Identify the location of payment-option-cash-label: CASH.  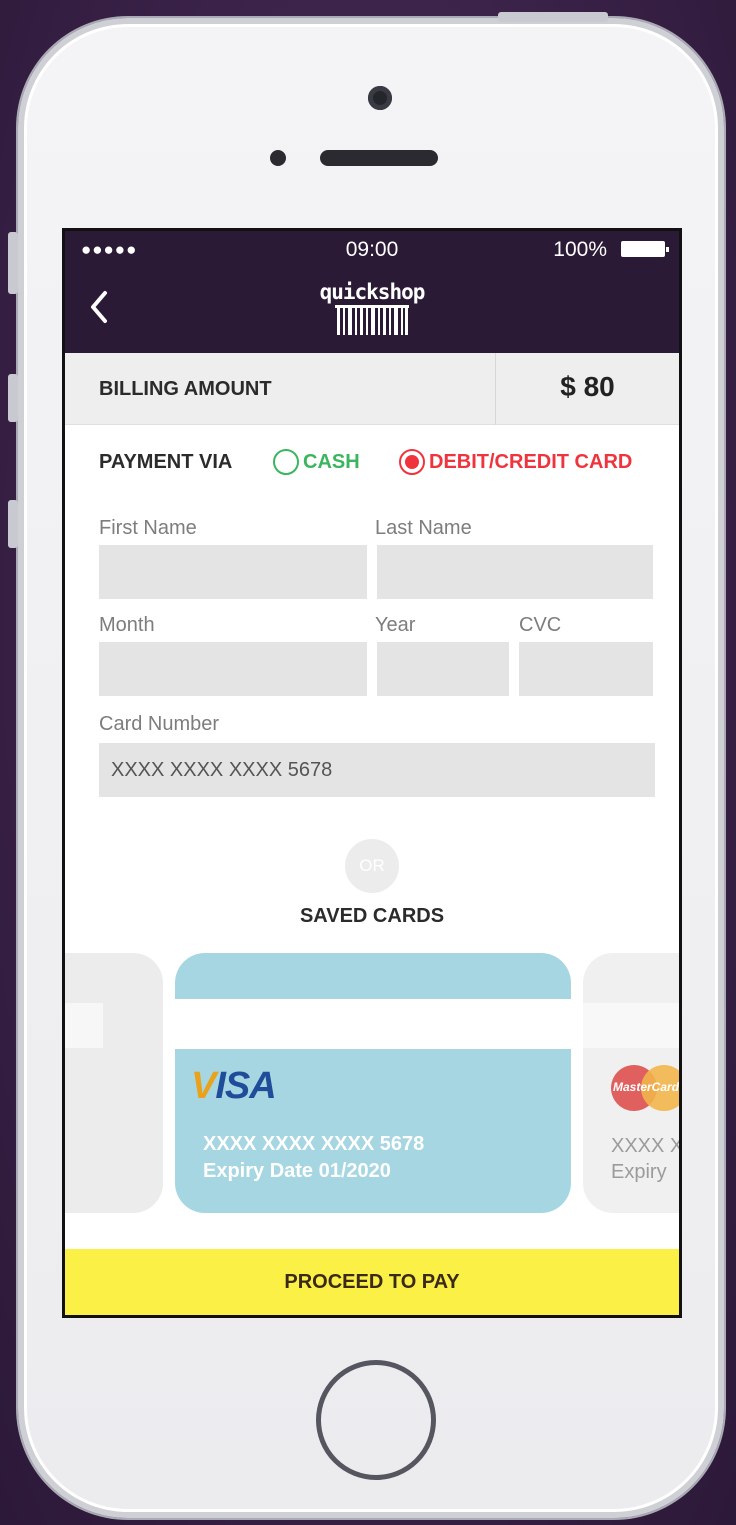
(331, 461).